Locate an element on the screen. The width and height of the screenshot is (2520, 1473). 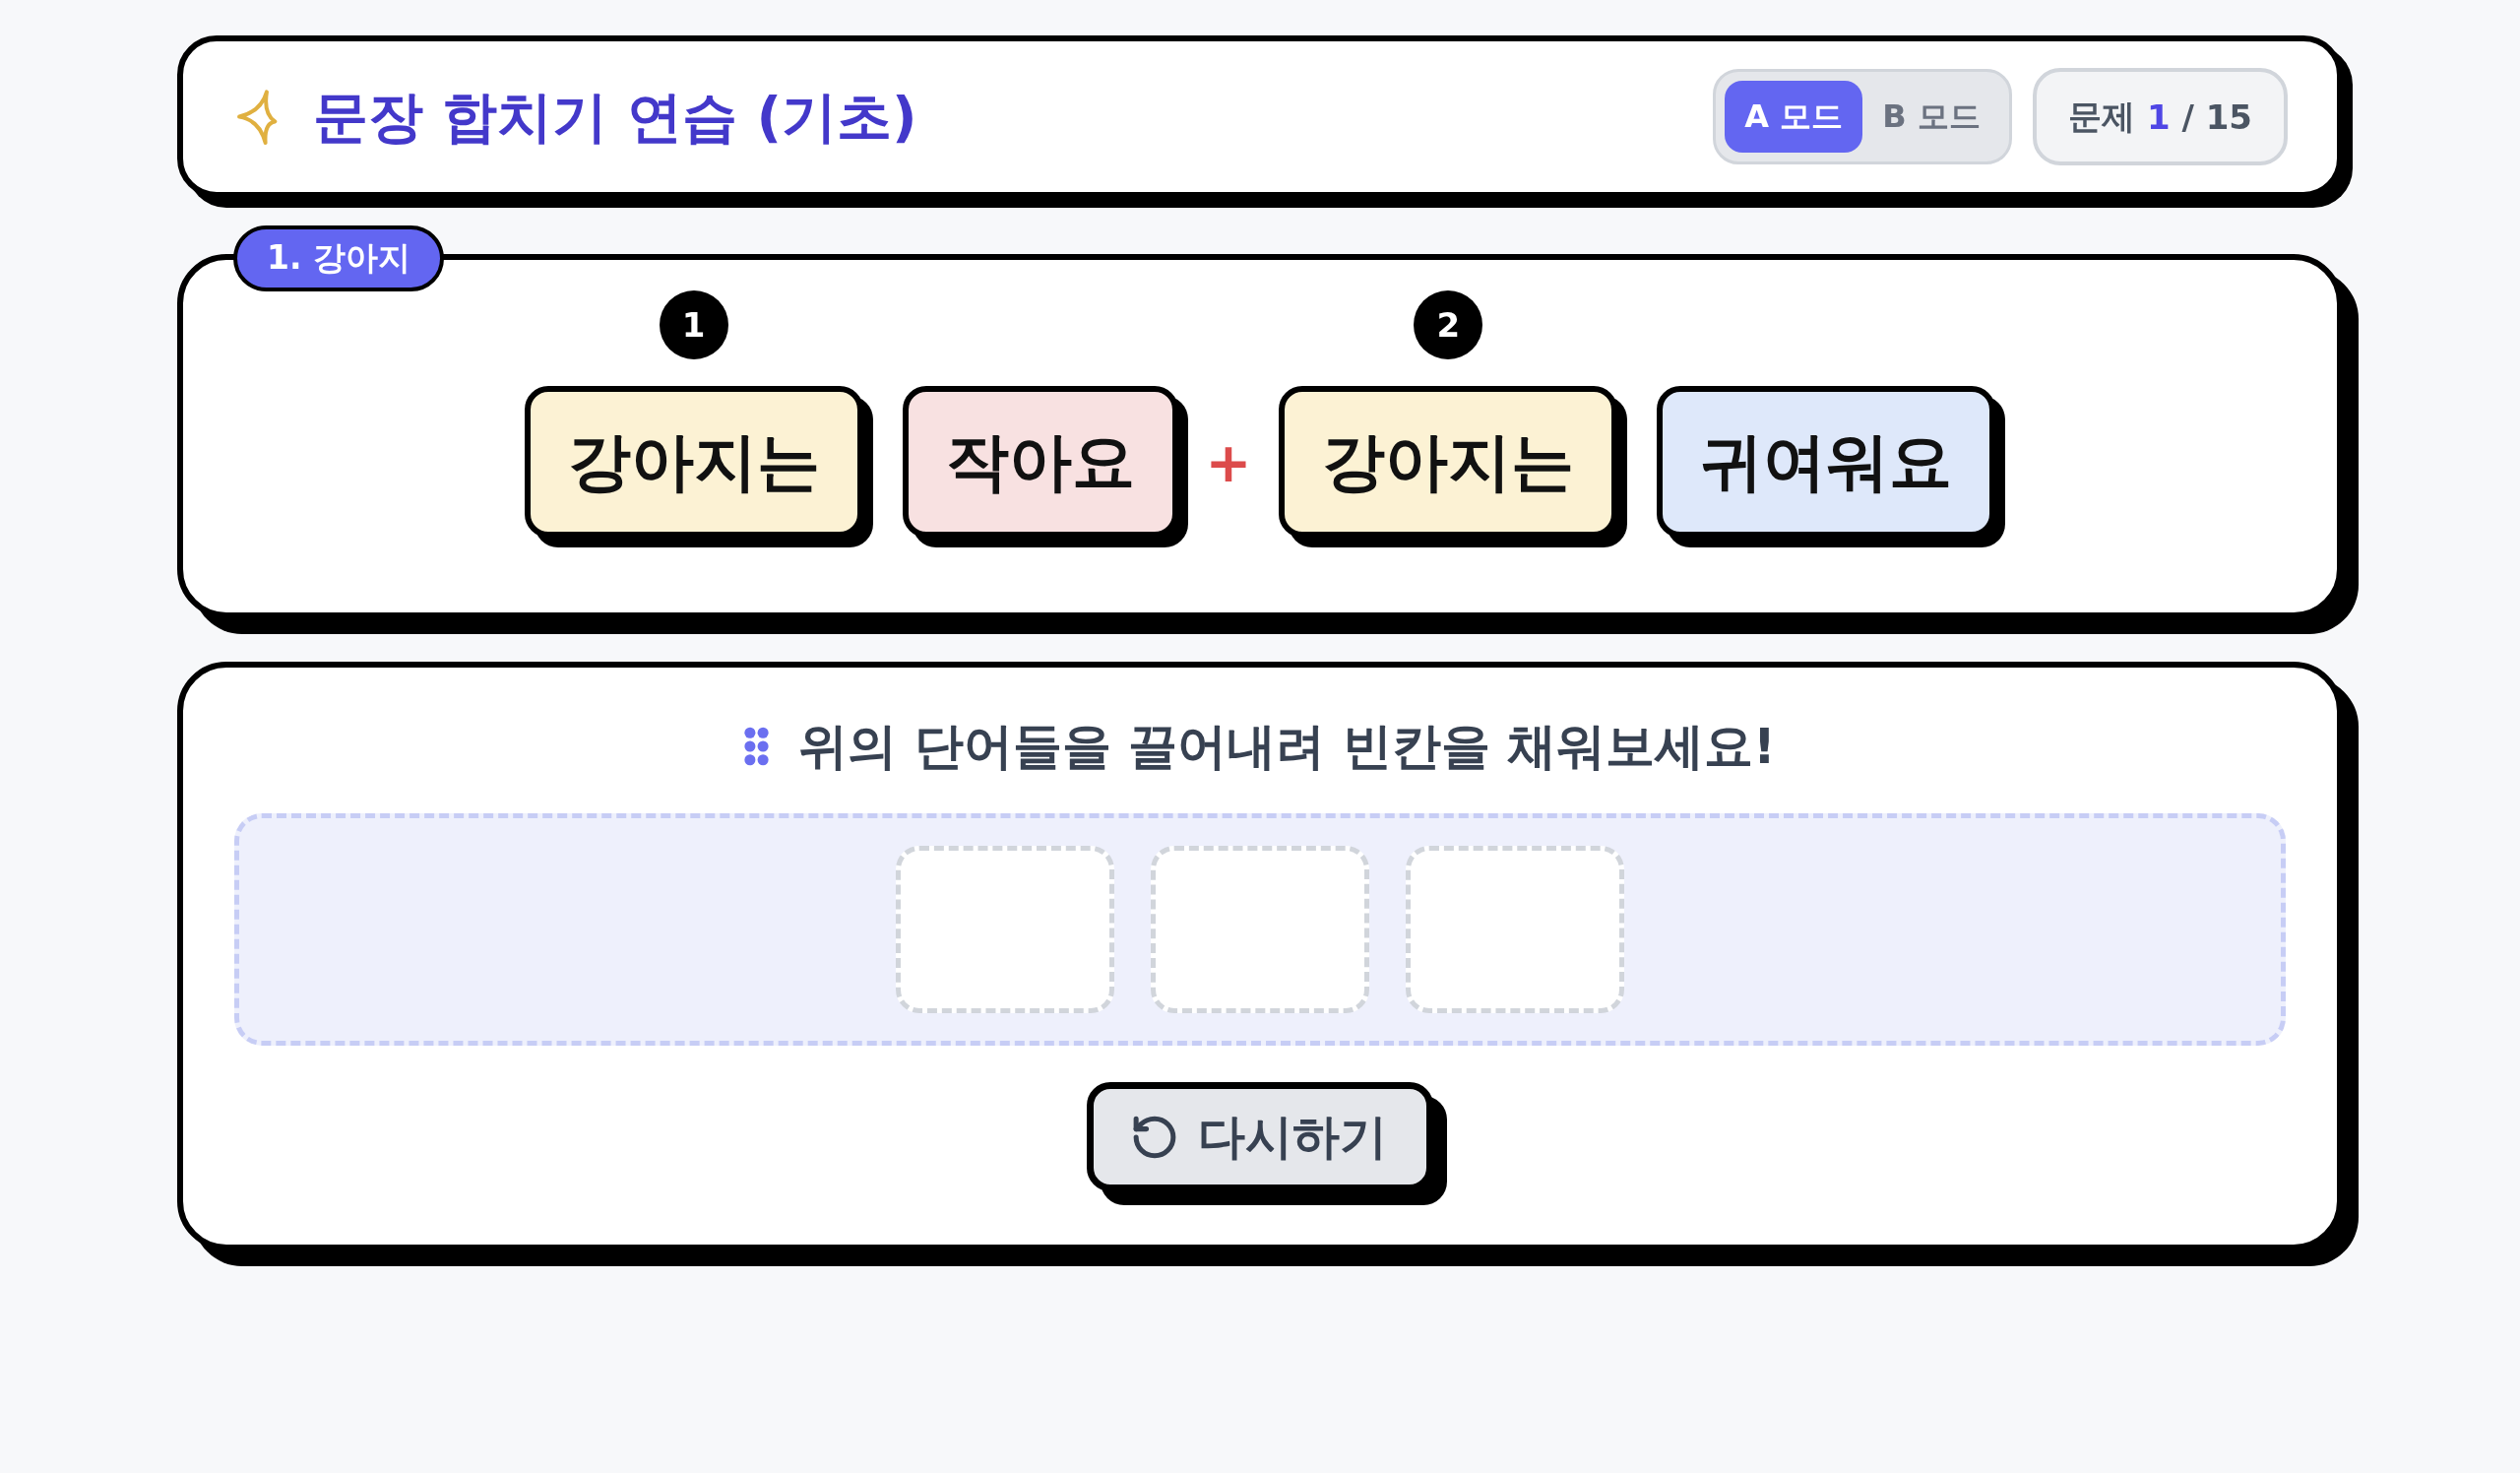
question-counter: 문제 1 / 15 is located at coordinates (2160, 116).